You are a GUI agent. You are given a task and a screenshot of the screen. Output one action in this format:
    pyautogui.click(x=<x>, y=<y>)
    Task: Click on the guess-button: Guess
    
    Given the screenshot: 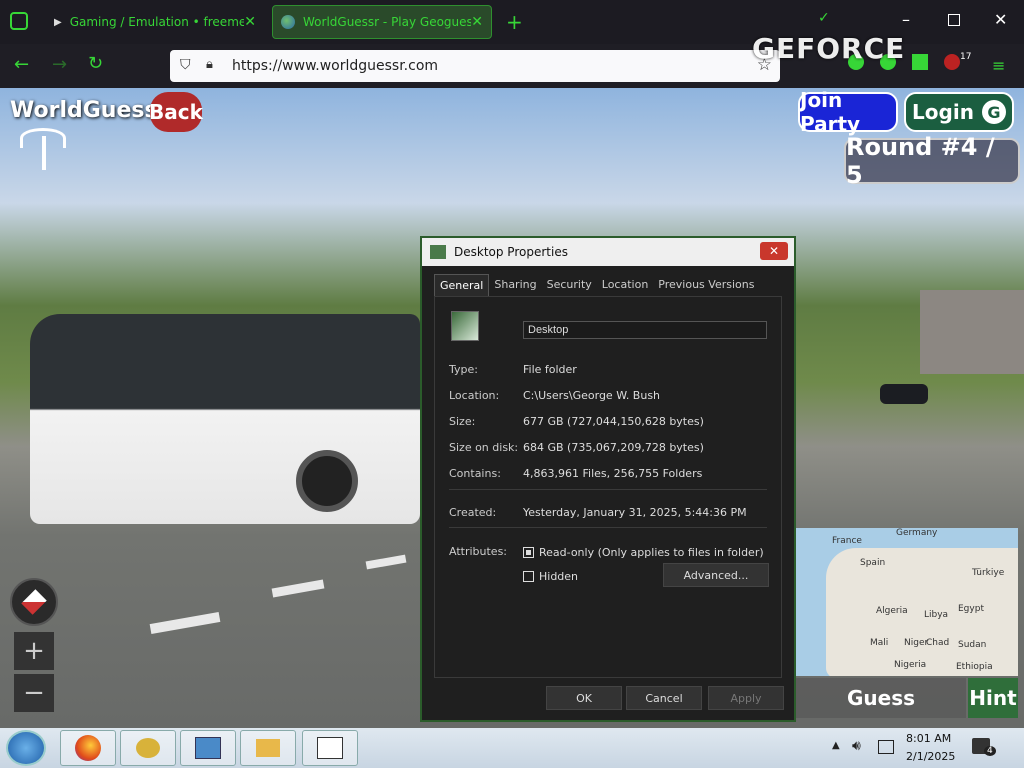 What is the action you would take?
    pyautogui.click(x=881, y=698)
    